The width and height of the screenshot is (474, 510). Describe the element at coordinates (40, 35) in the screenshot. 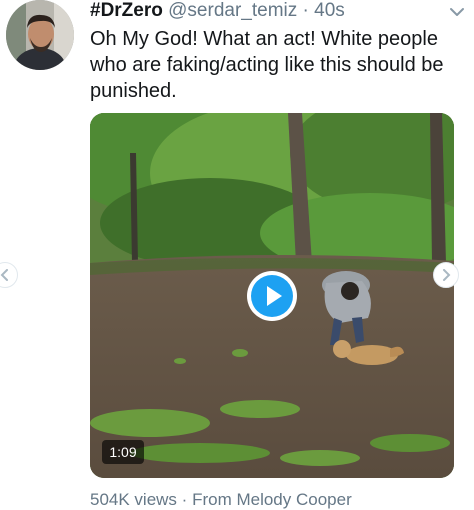

I see `avatar` at that location.